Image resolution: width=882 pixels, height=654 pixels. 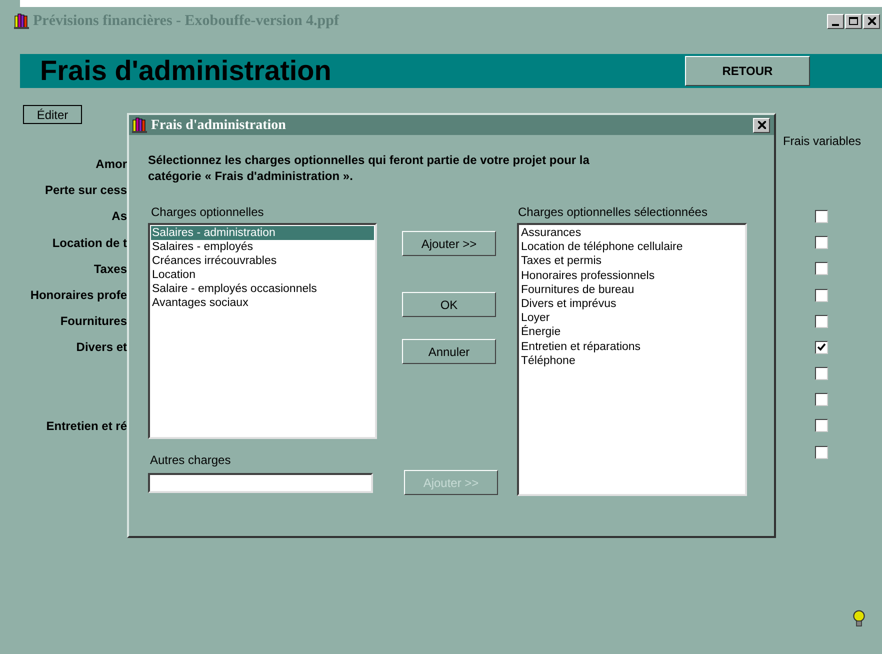 What do you see at coordinates (262, 233) in the screenshot?
I see `list-item: Salaires - administration` at bounding box center [262, 233].